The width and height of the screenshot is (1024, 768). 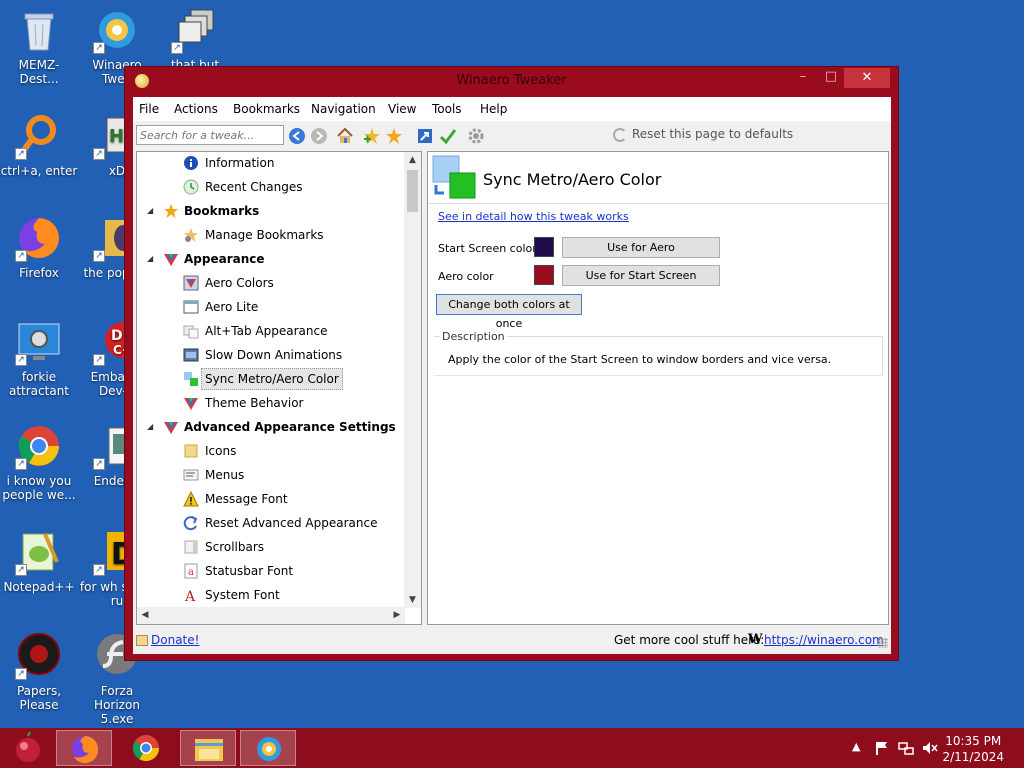 What do you see at coordinates (509, 312) in the screenshot?
I see `change-both-colors-button: Change both colors at once` at bounding box center [509, 312].